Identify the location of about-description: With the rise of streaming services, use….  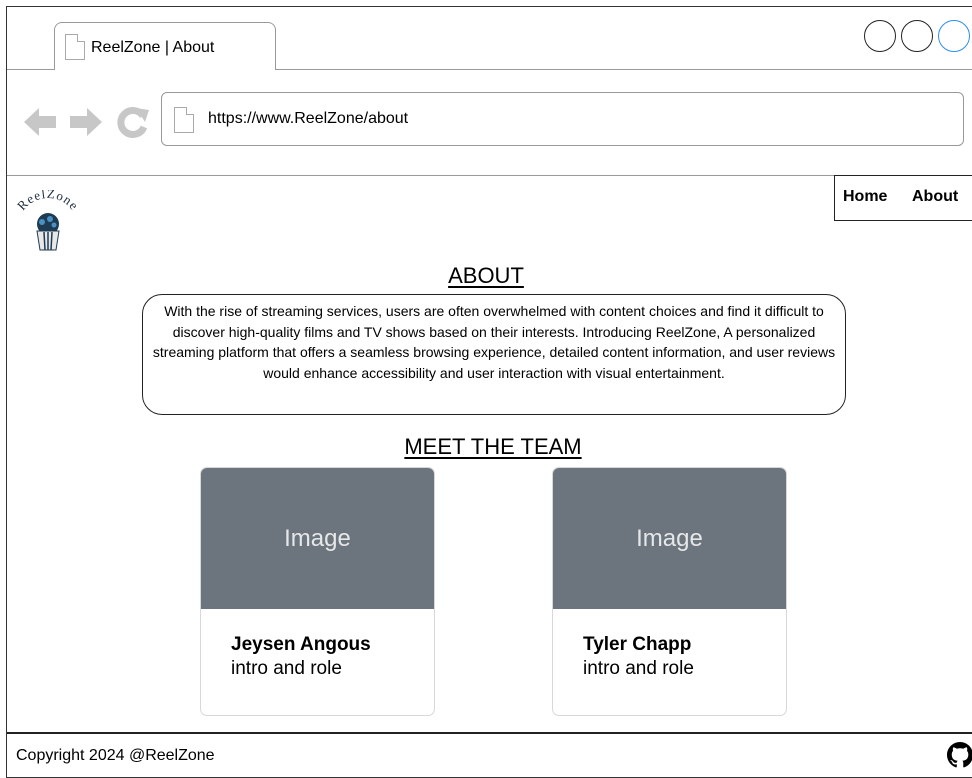
(494, 354).